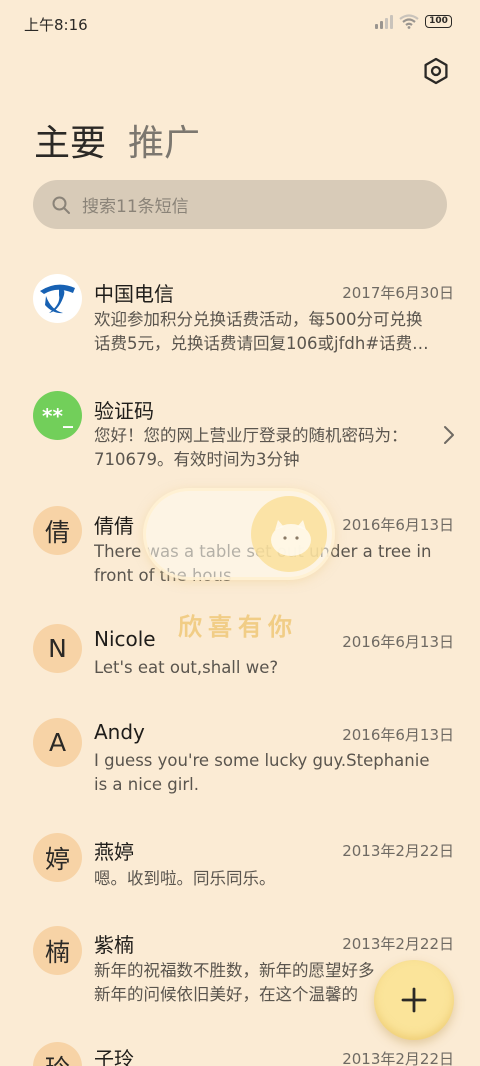 This screenshot has width=480, height=1066. I want to click on contact-name: 验证码, so click(124, 411).